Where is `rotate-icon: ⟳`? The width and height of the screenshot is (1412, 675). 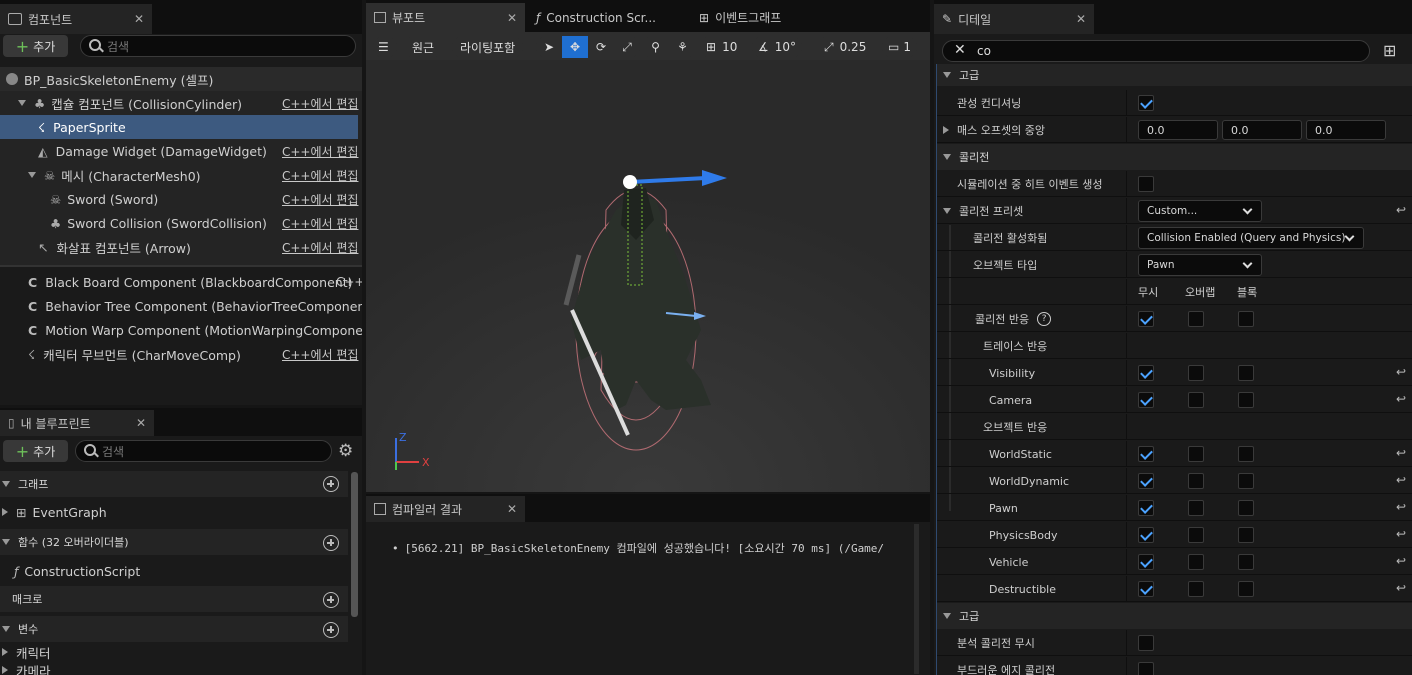 rotate-icon: ⟳ is located at coordinates (601, 47).